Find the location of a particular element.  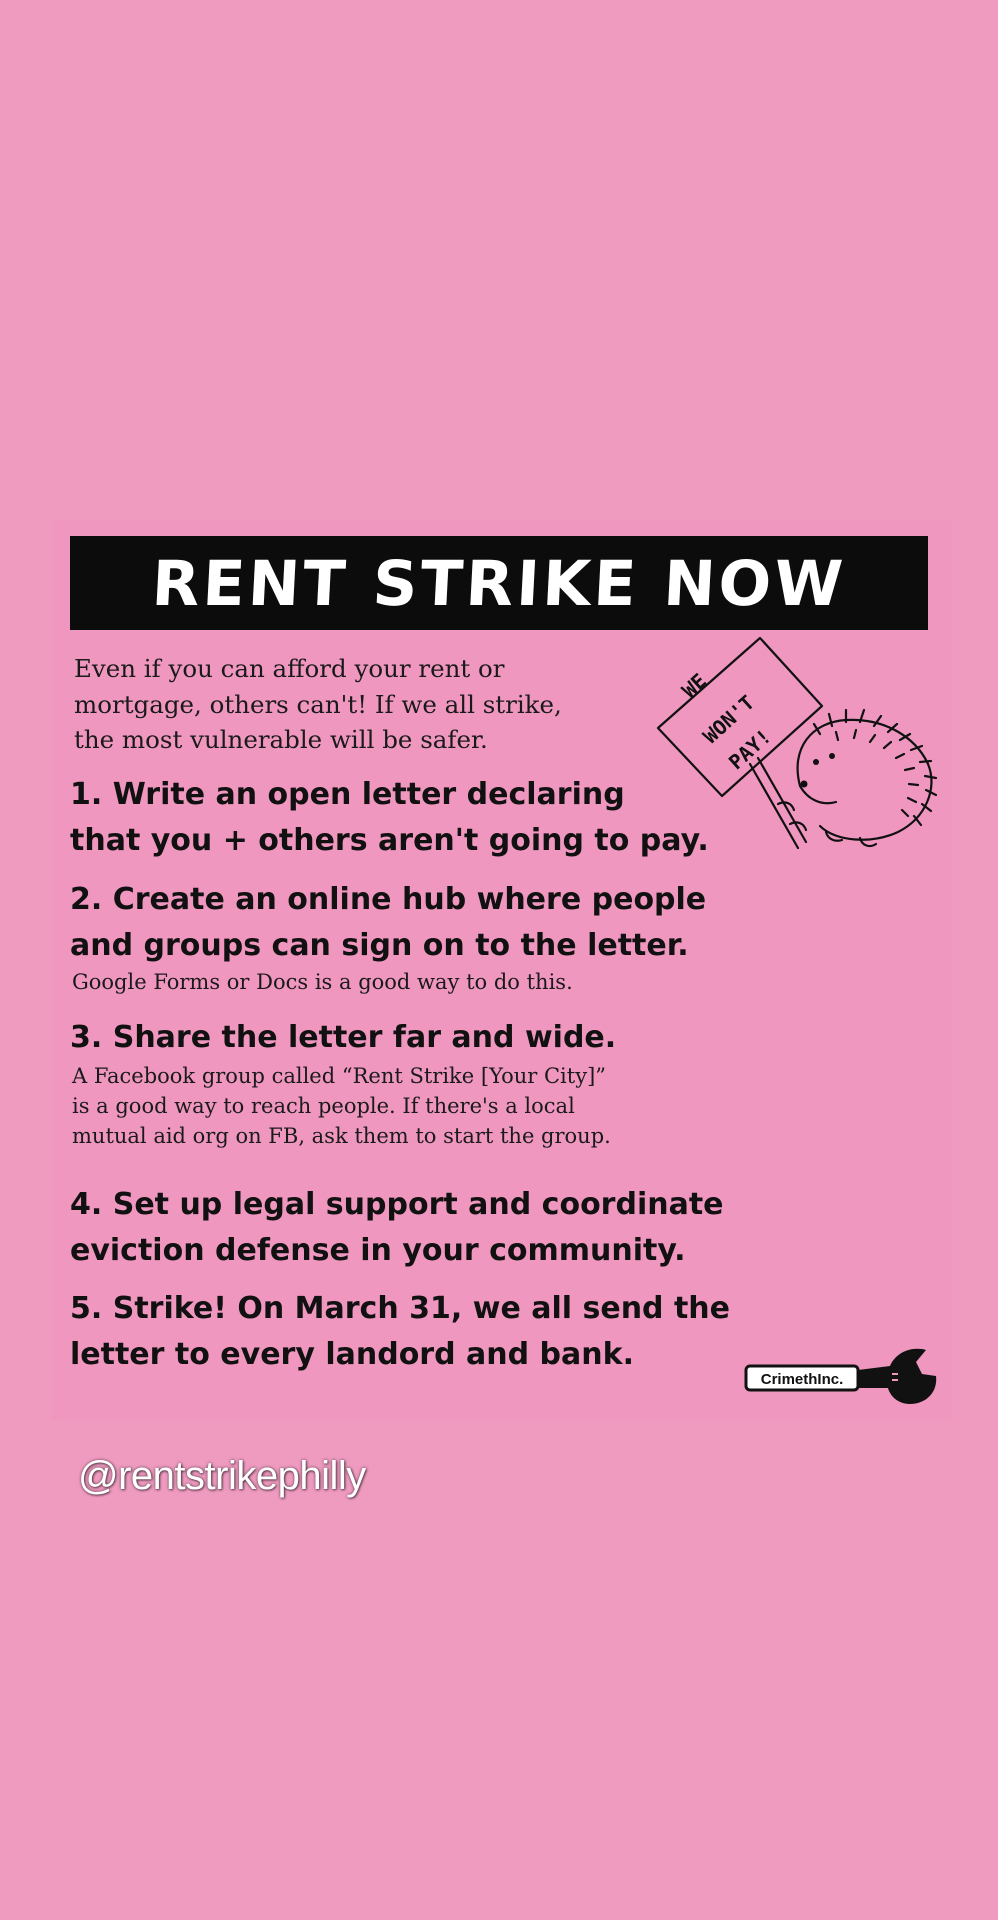

step-5-line-1: 5. Strike! On March 31, we all send the is located at coordinates (400, 1308).